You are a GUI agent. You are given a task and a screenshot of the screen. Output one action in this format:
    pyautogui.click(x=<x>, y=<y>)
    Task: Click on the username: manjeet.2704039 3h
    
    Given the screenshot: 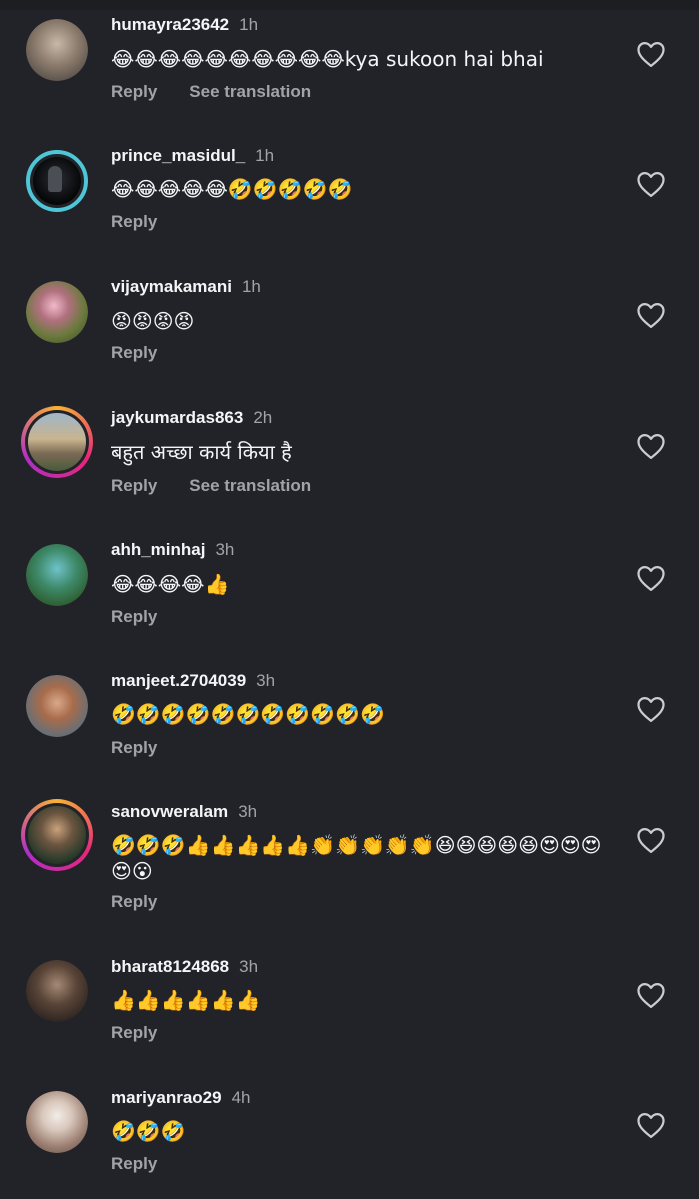 What is the action you would take?
    pyautogui.click(x=193, y=681)
    